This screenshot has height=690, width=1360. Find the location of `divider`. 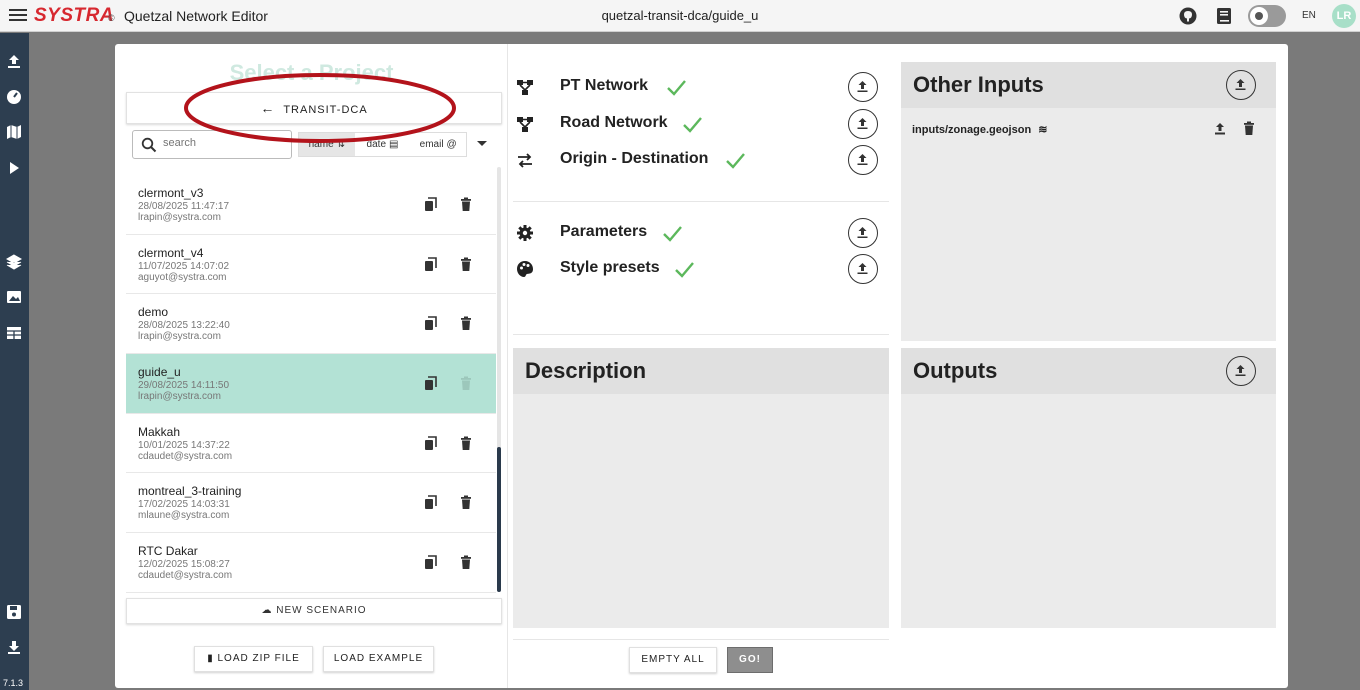

divider is located at coordinates (701, 639).